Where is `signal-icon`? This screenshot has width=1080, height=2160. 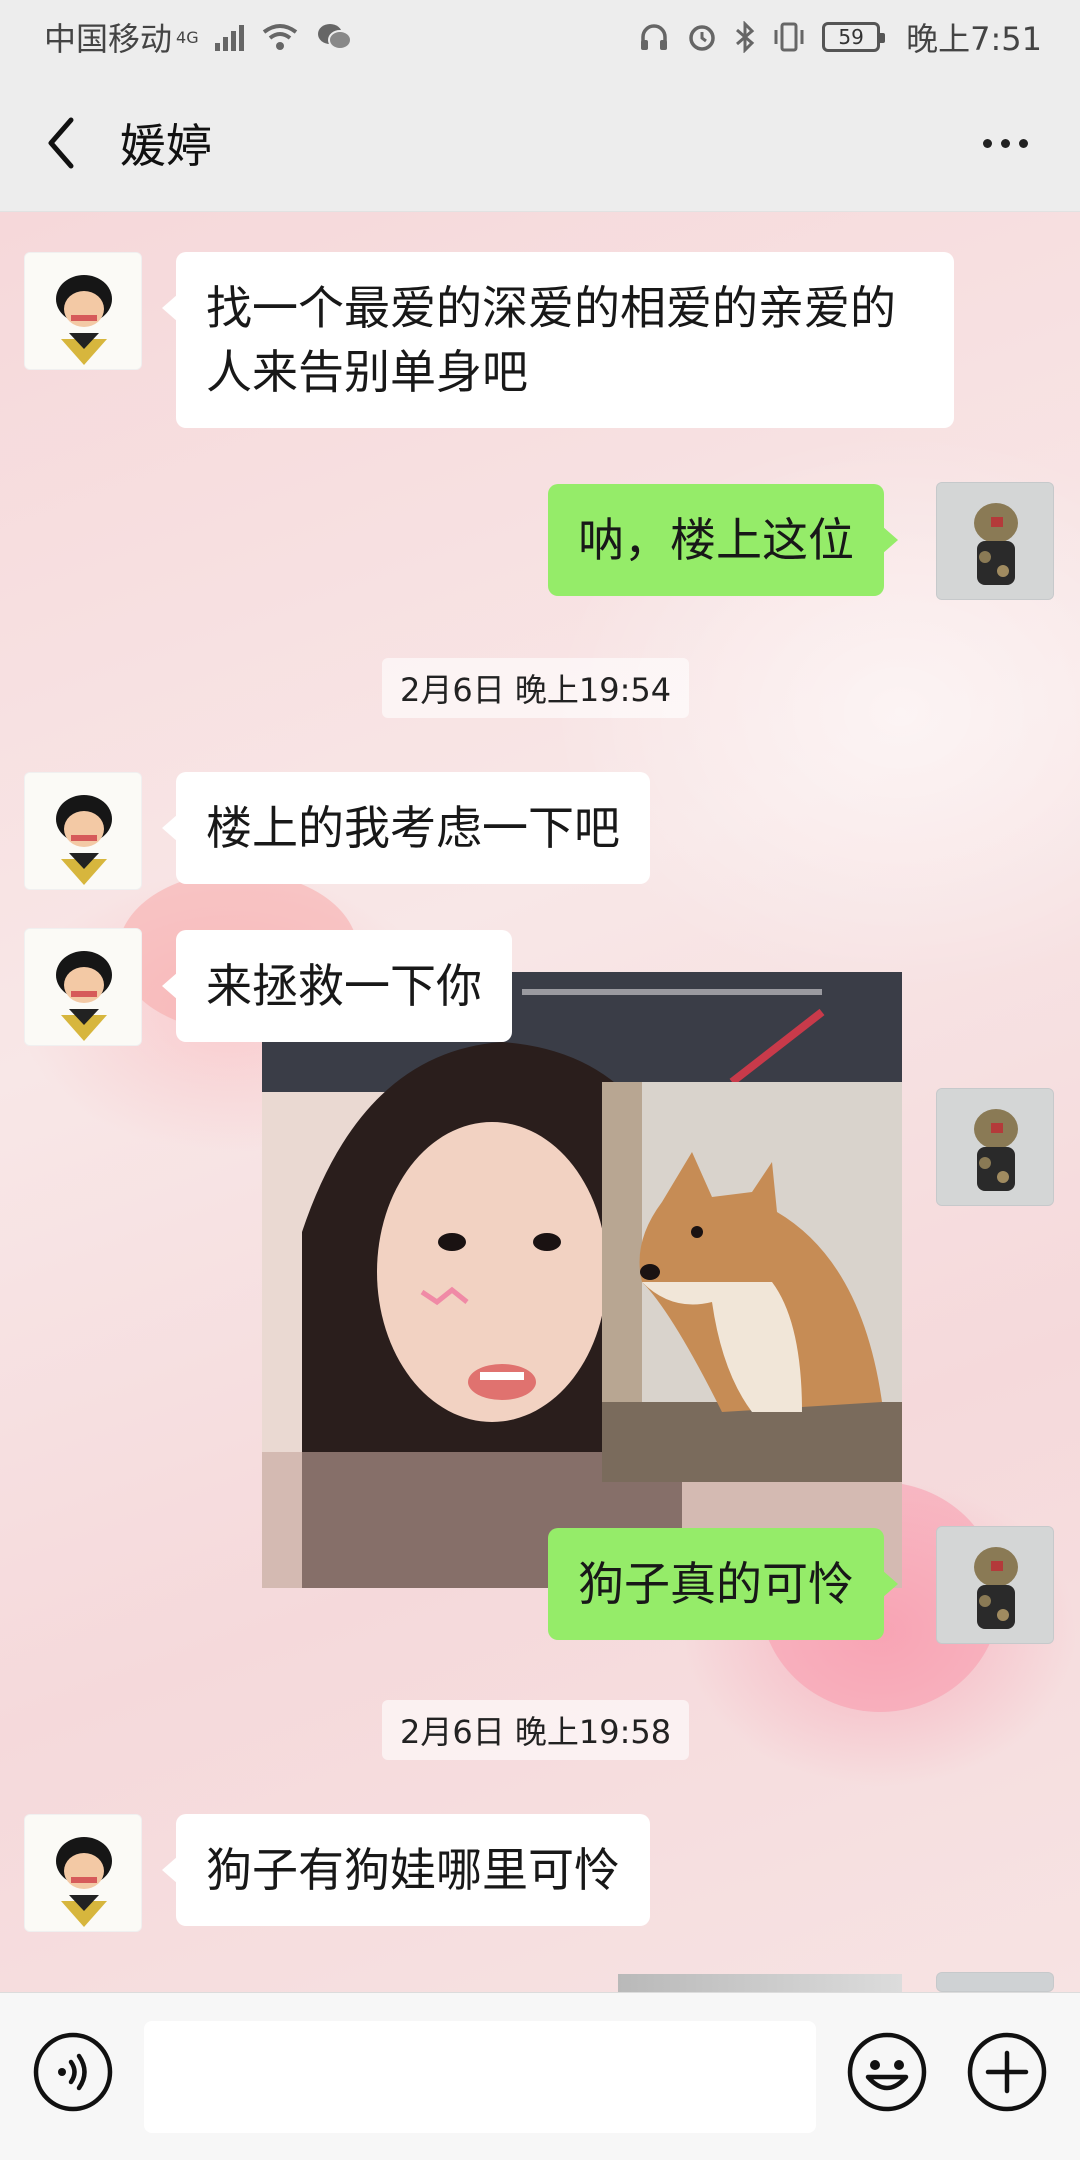
signal-icon is located at coordinates (229, 37).